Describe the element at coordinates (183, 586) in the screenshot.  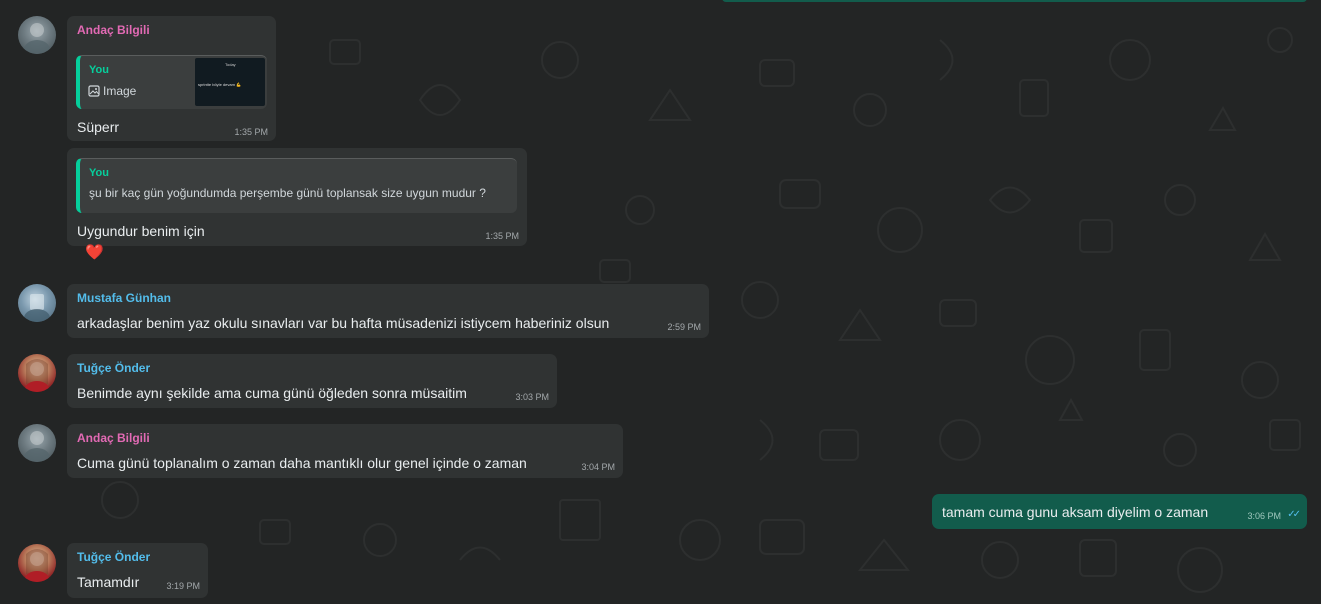
I see `message-time: 3:19 PM` at that location.